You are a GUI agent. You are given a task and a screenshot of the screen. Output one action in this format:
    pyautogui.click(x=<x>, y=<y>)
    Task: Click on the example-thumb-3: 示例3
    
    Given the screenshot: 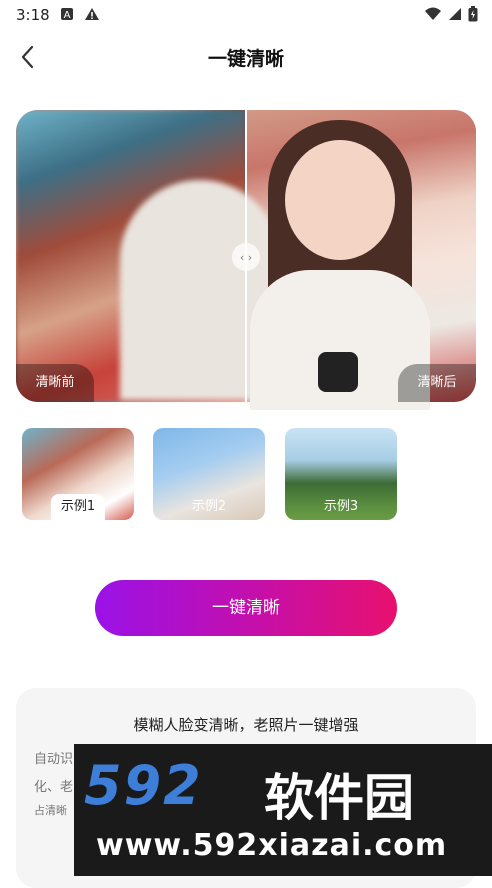 What is the action you would take?
    pyautogui.click(x=341, y=474)
    